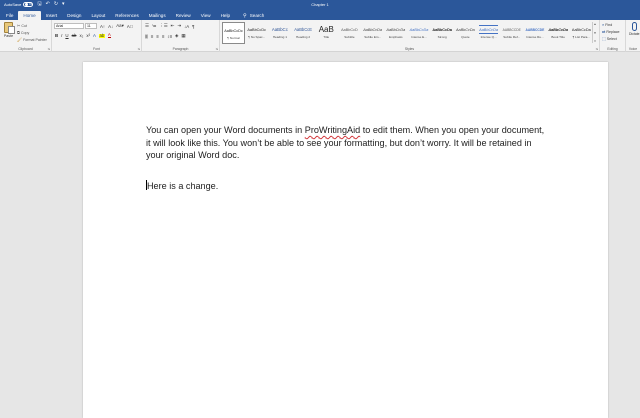 The height and width of the screenshot is (418, 640). I want to click on autosave-toggle: Off, so click(28, 4).